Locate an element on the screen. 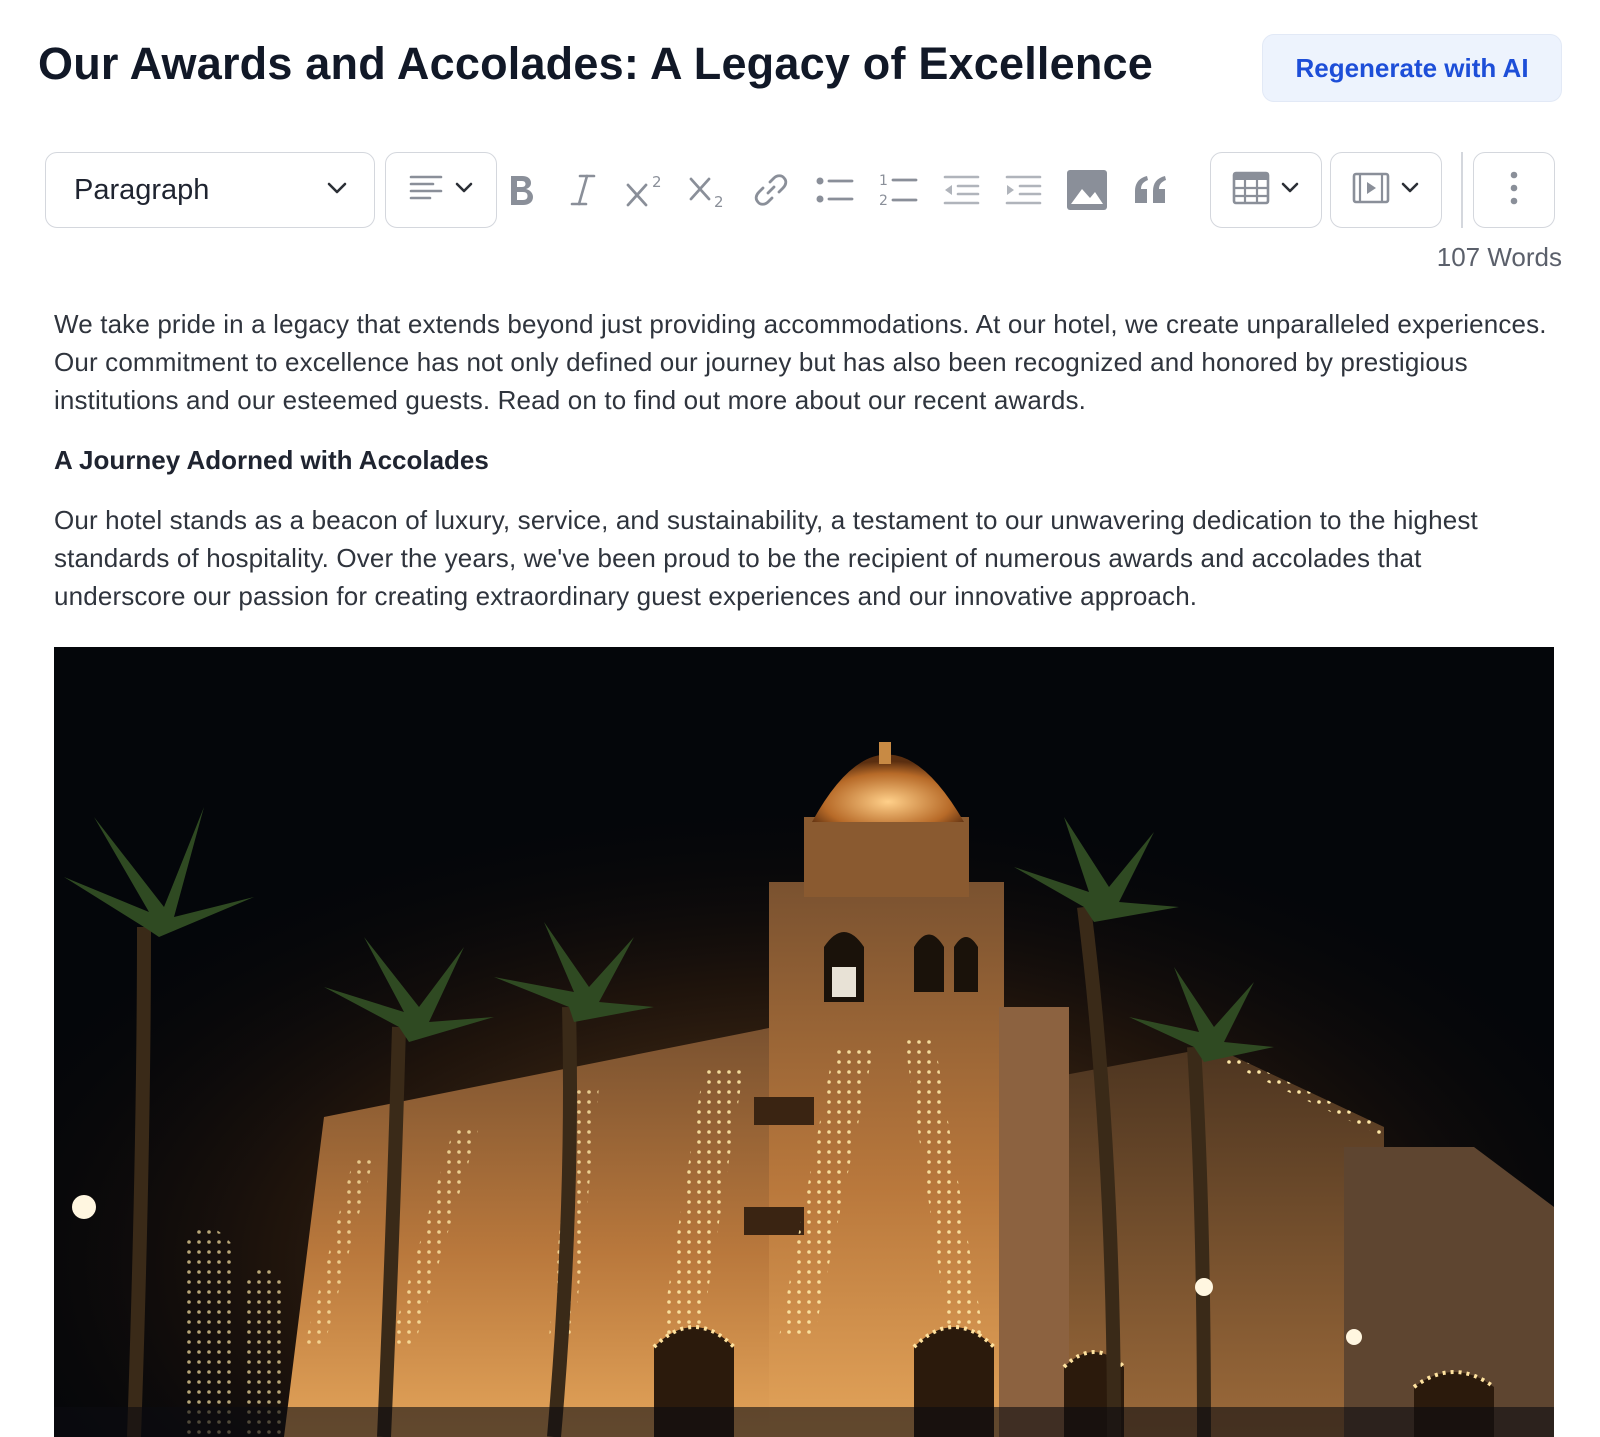 The height and width of the screenshot is (1437, 1600). subscript-button: 2 is located at coordinates (708, 190).